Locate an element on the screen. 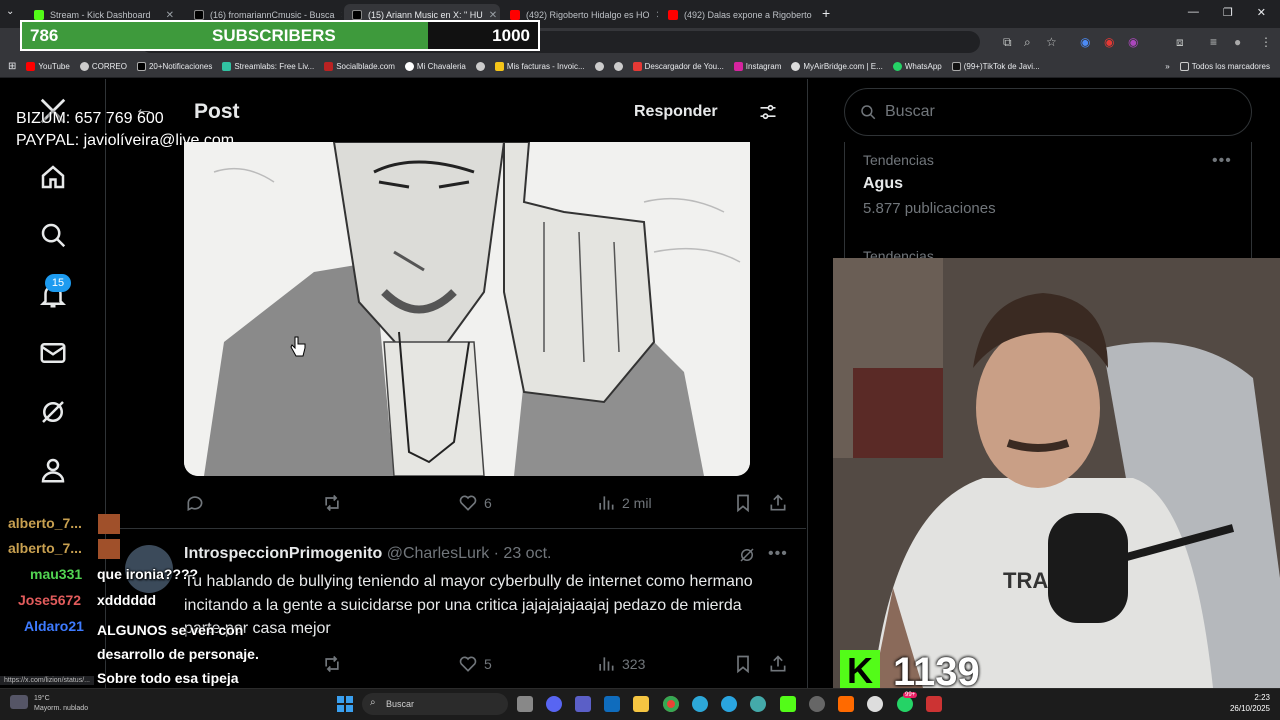 The height and width of the screenshot is (720, 1280). clock-time: 2:23 is located at coordinates (1262, 697).